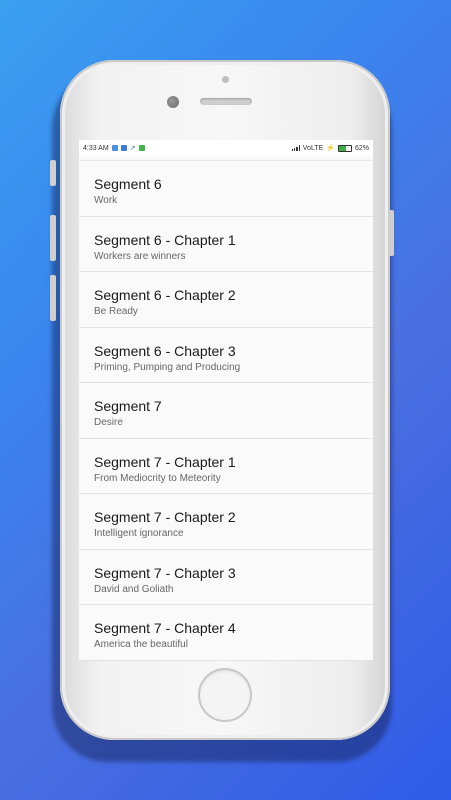 This screenshot has height=800, width=451. What do you see at coordinates (116, 311) in the screenshot?
I see `list-item-subtitle: Be Ready` at bounding box center [116, 311].